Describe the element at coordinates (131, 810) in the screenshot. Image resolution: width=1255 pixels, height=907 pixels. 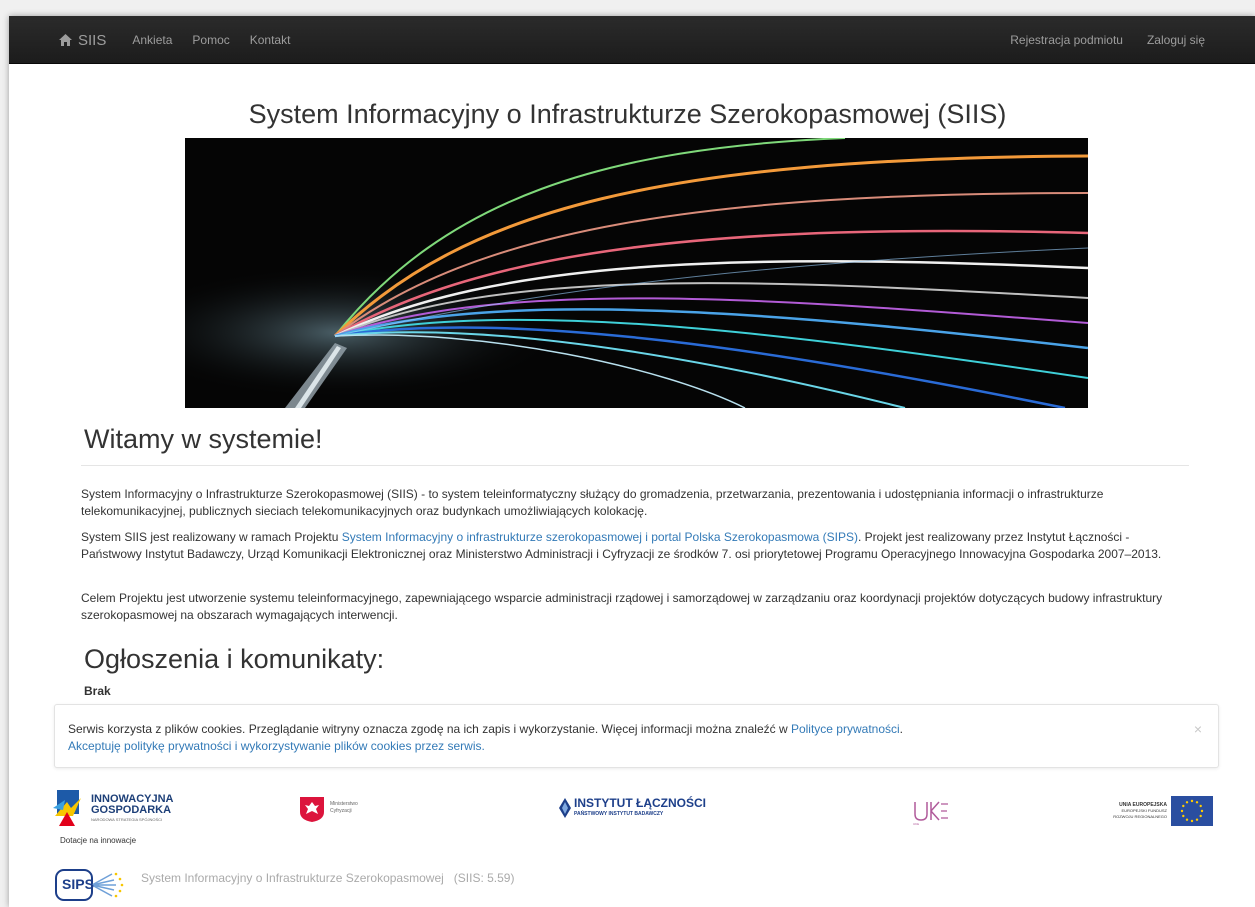
I see `ig-line2: GOSPODARKA` at that location.